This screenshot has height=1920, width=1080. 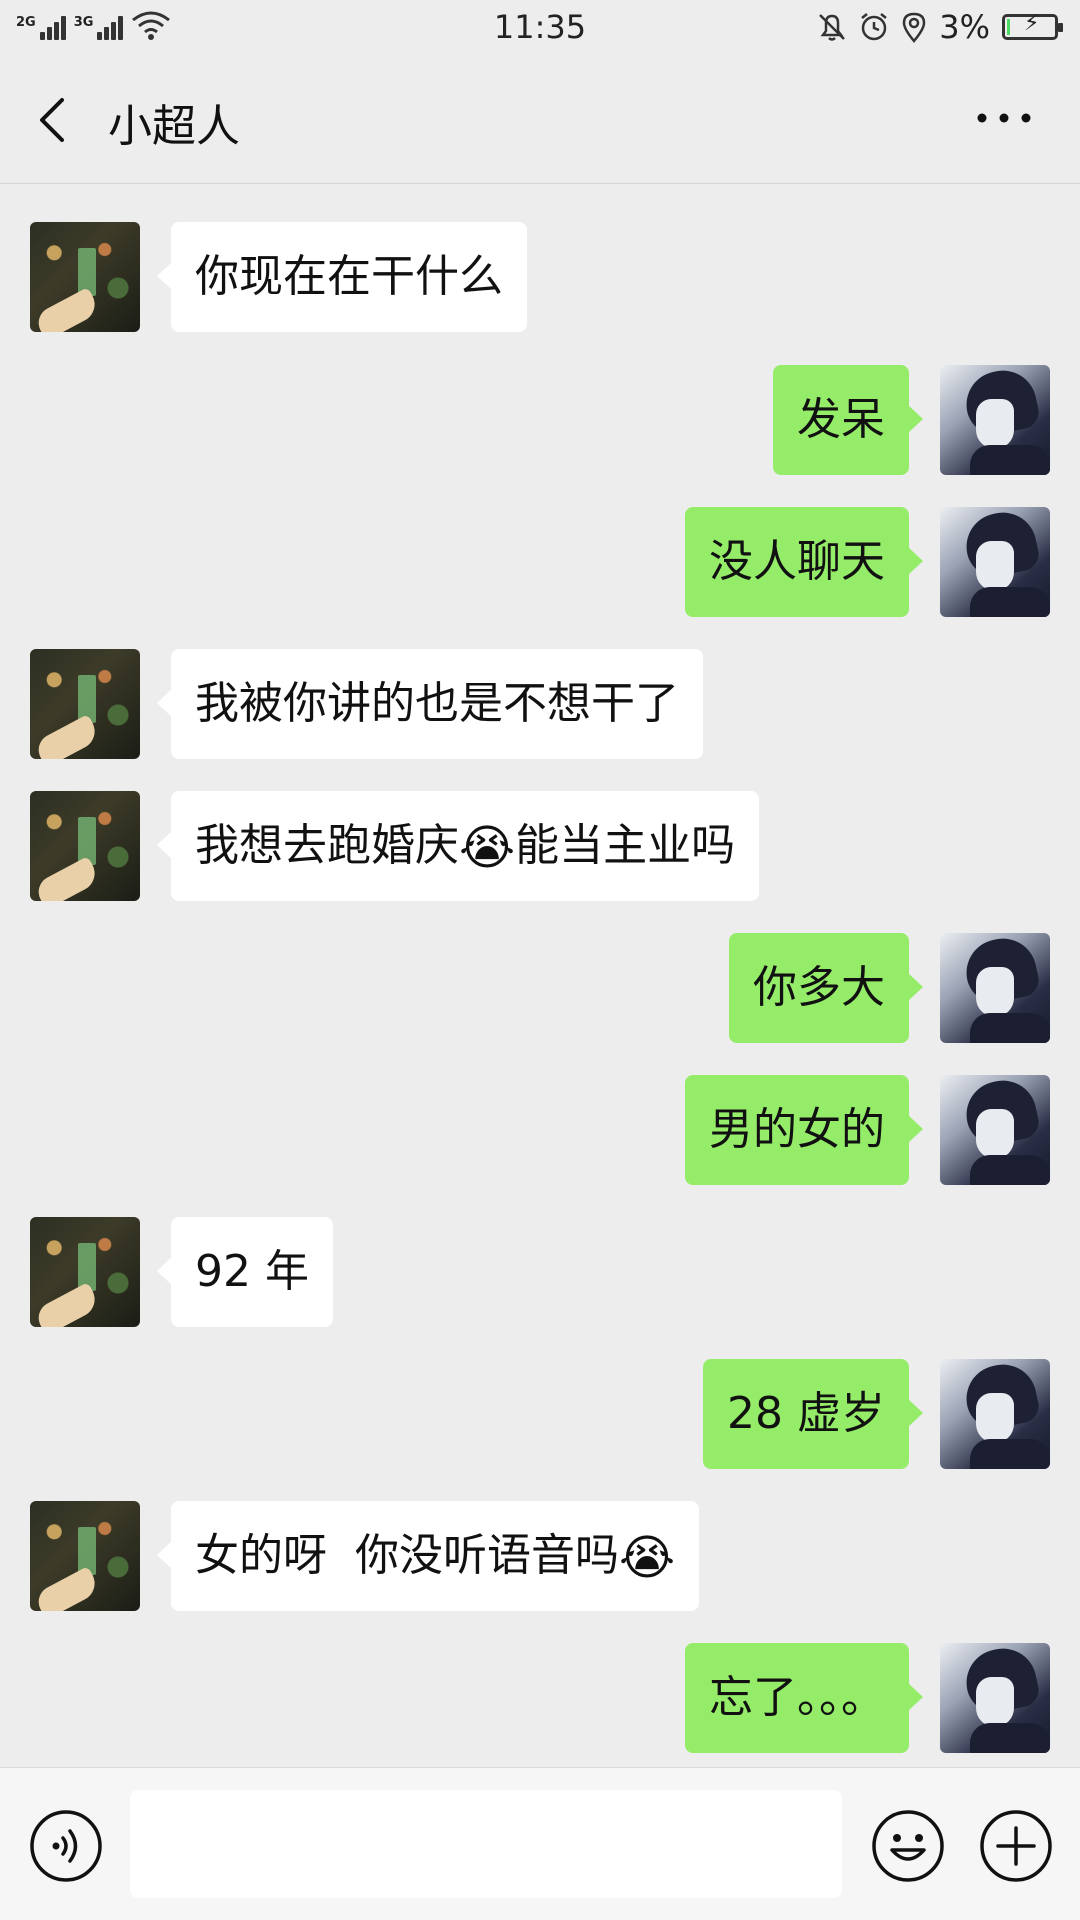 I want to click on bell-mute-icon, so click(x=832, y=27).